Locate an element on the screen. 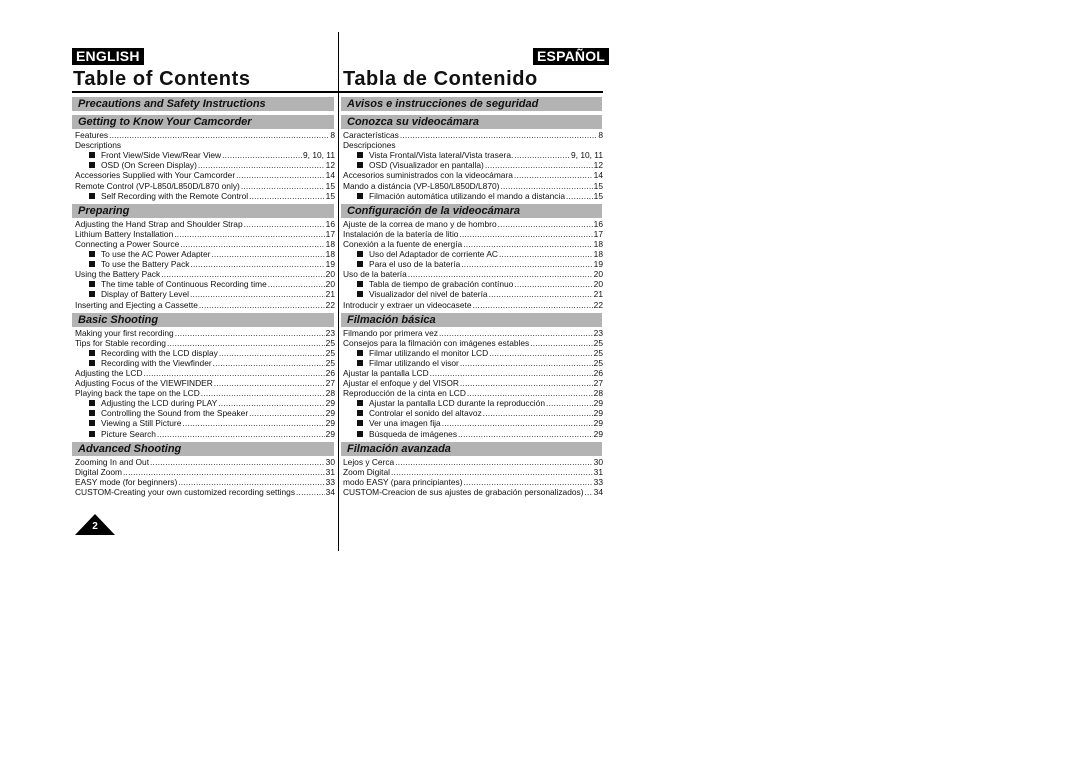 This screenshot has height=763, width=1080. toc-entry: Adjusting Focus of the VIEWFINDER 27 is located at coordinates (205, 383).